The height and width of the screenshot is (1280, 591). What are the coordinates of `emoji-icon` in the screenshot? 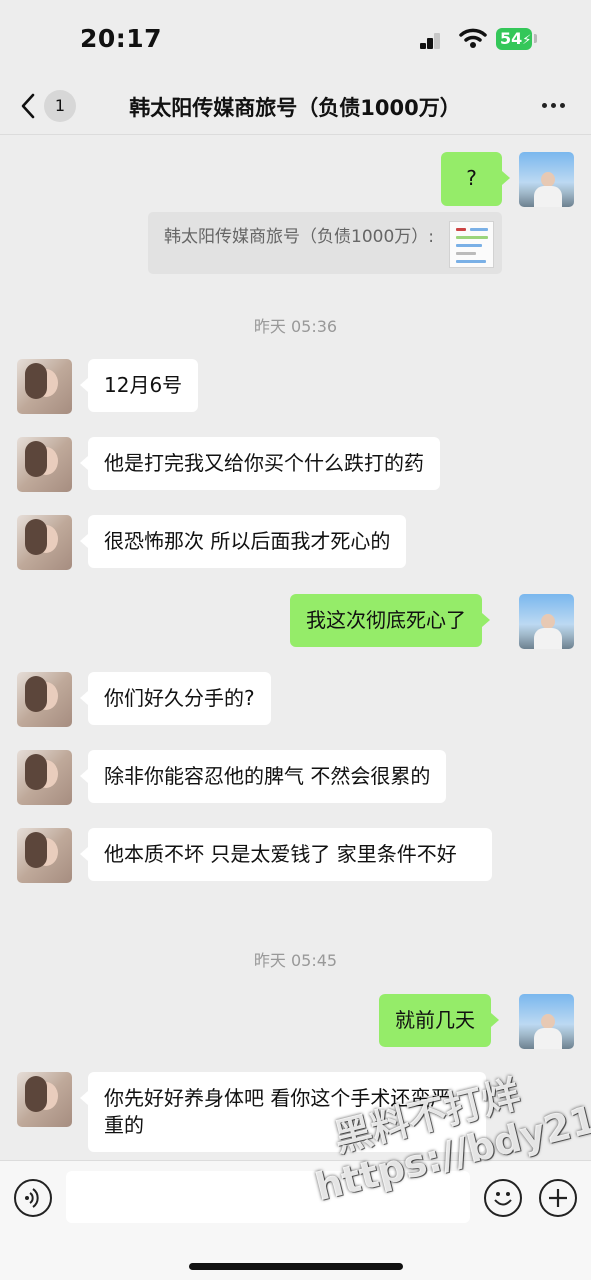 It's located at (503, 1198).